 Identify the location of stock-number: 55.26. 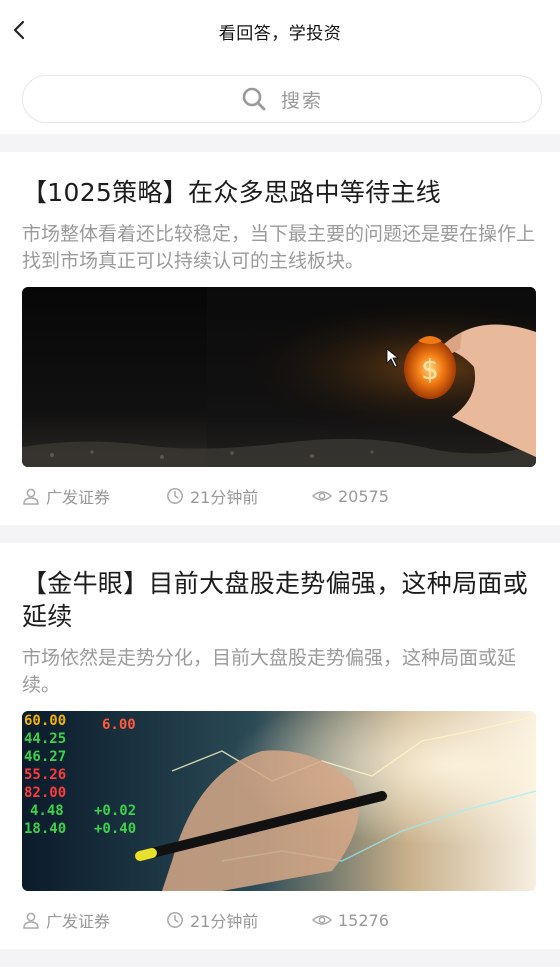
(45, 775).